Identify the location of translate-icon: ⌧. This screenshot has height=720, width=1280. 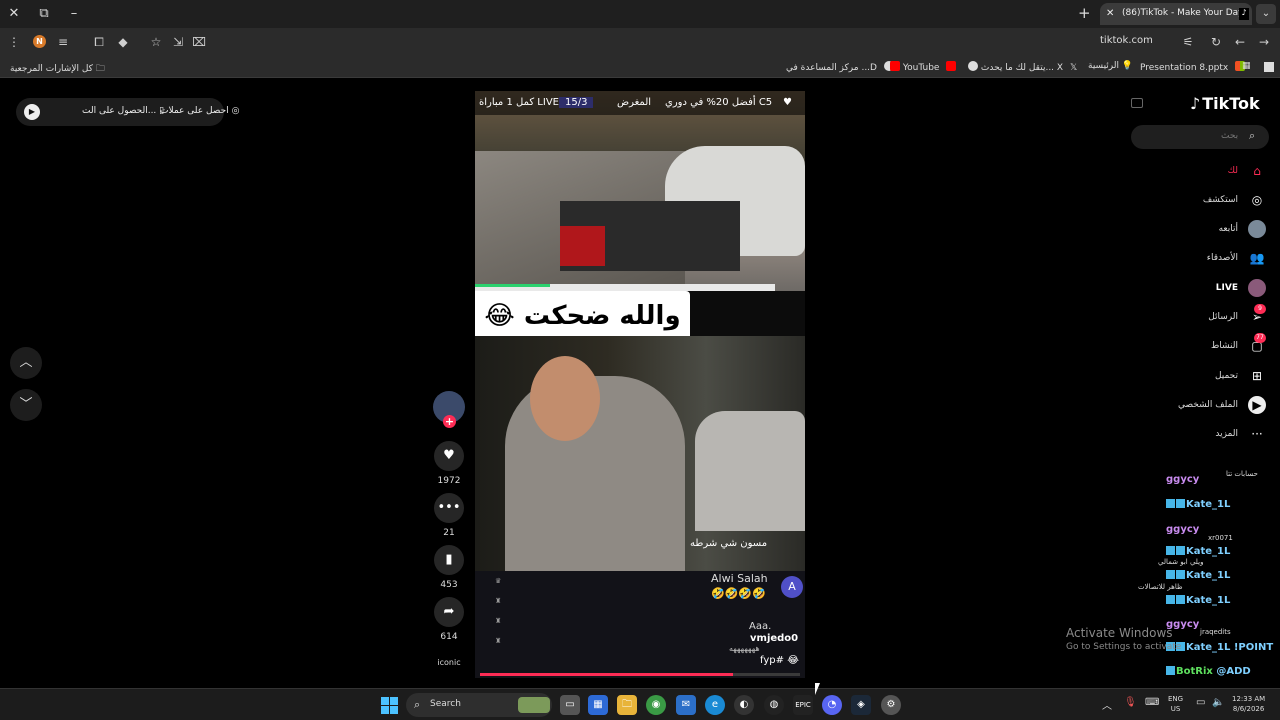
(199, 42).